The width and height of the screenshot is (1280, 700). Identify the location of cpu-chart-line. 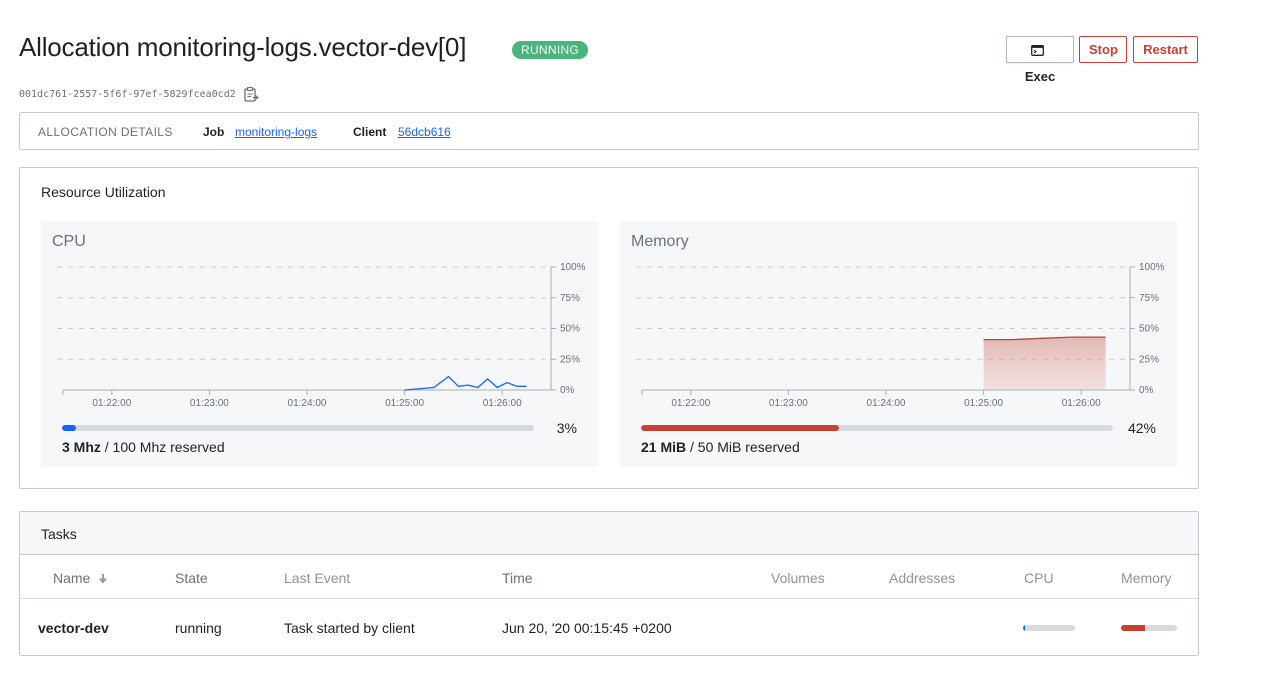
(465, 383).